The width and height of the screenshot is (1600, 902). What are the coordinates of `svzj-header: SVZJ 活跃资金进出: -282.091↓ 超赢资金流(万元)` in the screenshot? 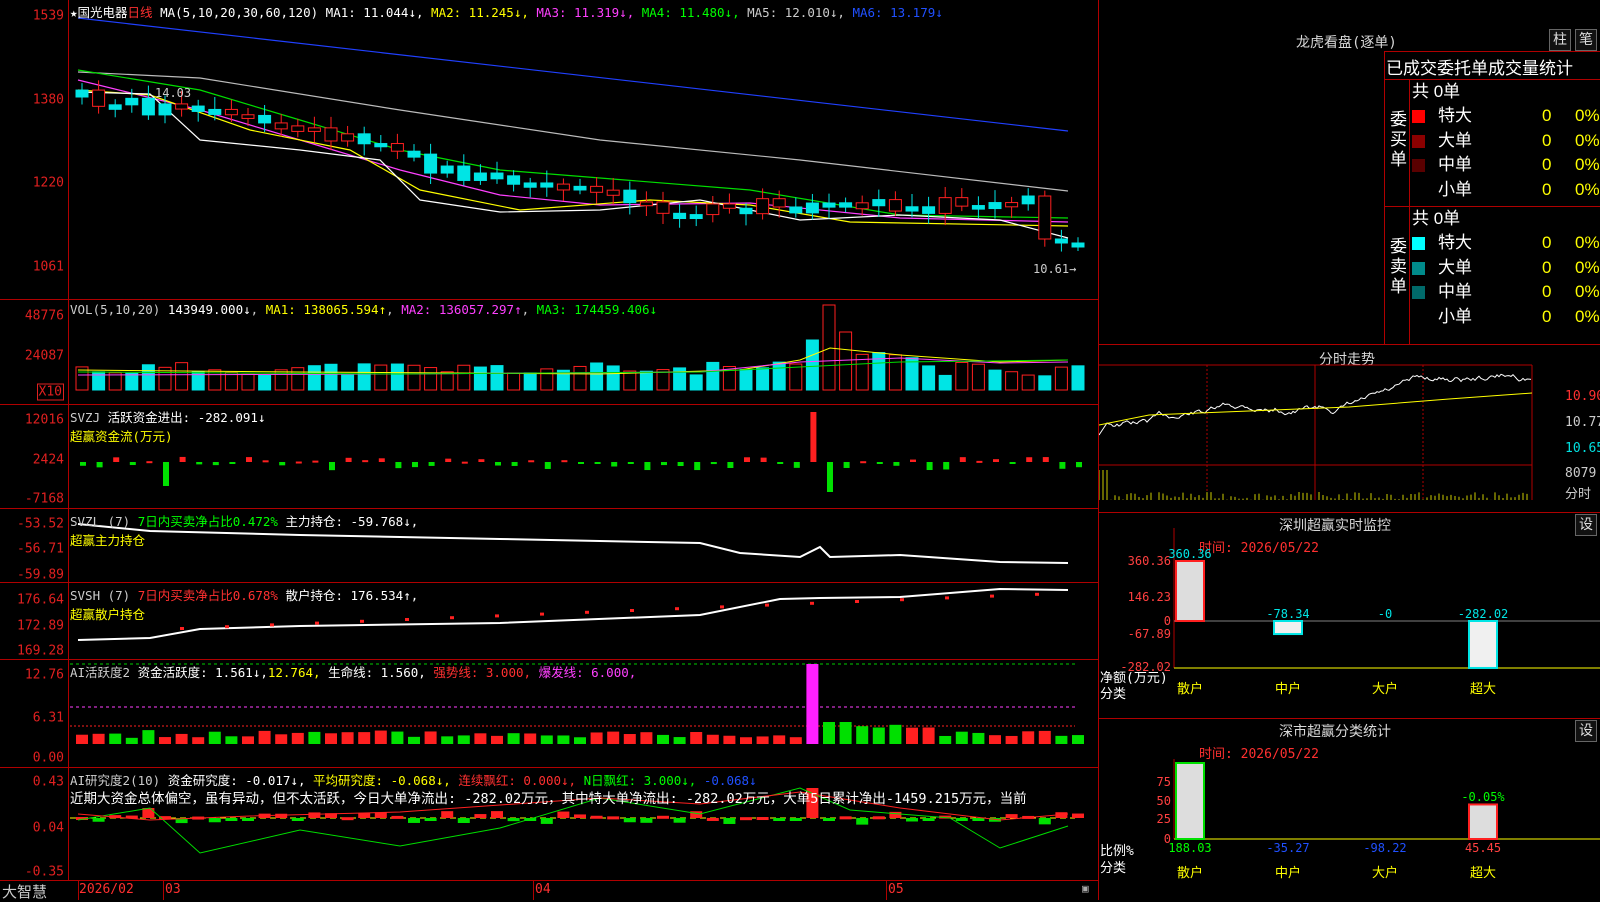 It's located at (167, 426).